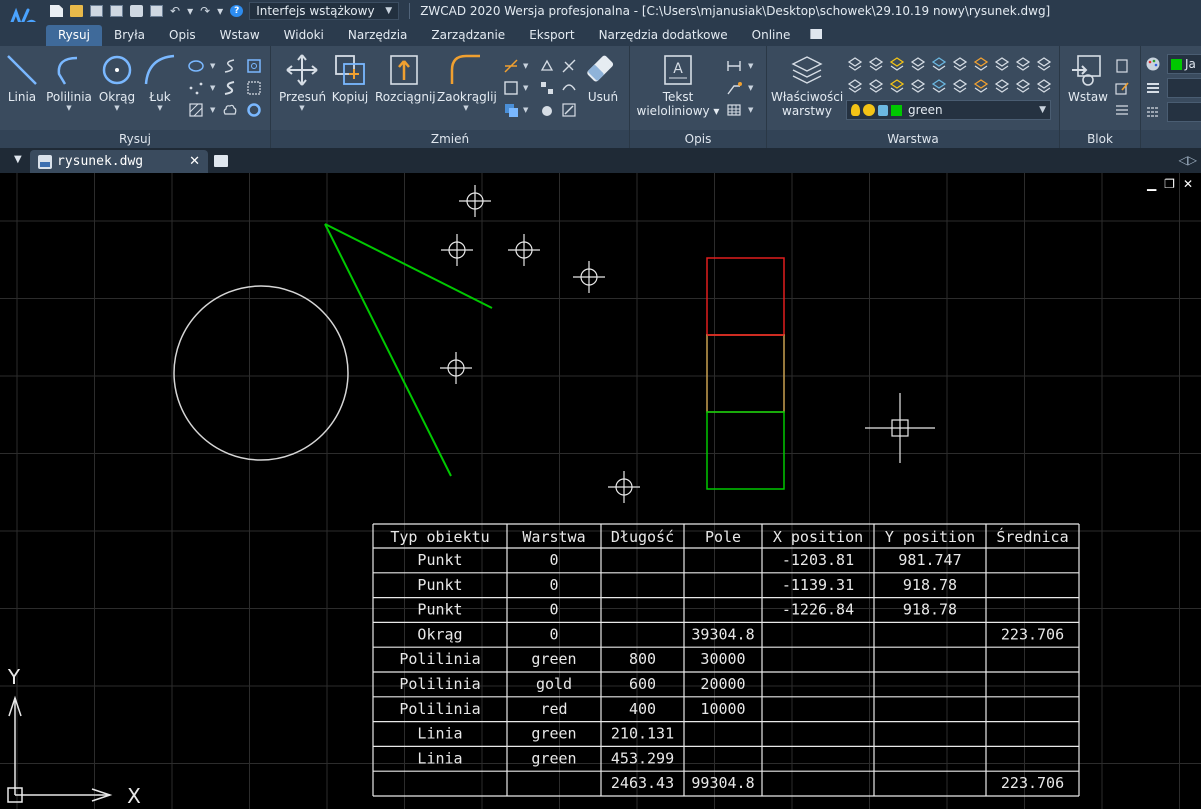  Describe the element at coordinates (117, 82) in the screenshot. I see `circle-button: Okrąg ▼` at that location.